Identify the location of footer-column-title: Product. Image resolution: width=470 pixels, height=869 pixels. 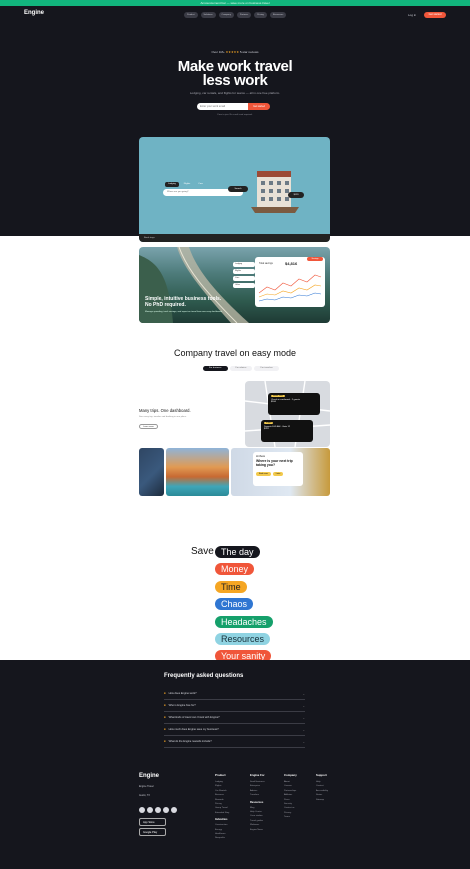
(220, 775).